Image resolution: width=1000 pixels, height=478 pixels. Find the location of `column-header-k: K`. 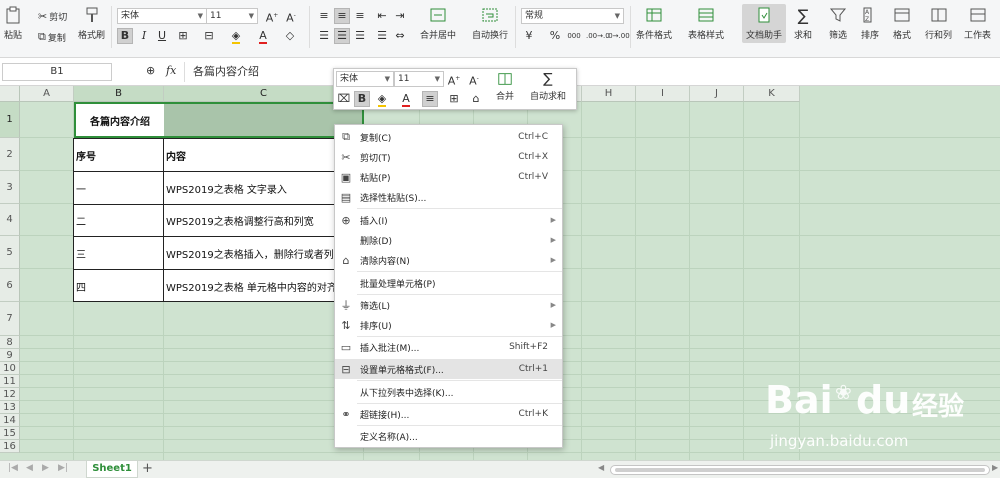

column-header-k: K is located at coordinates (772, 94).